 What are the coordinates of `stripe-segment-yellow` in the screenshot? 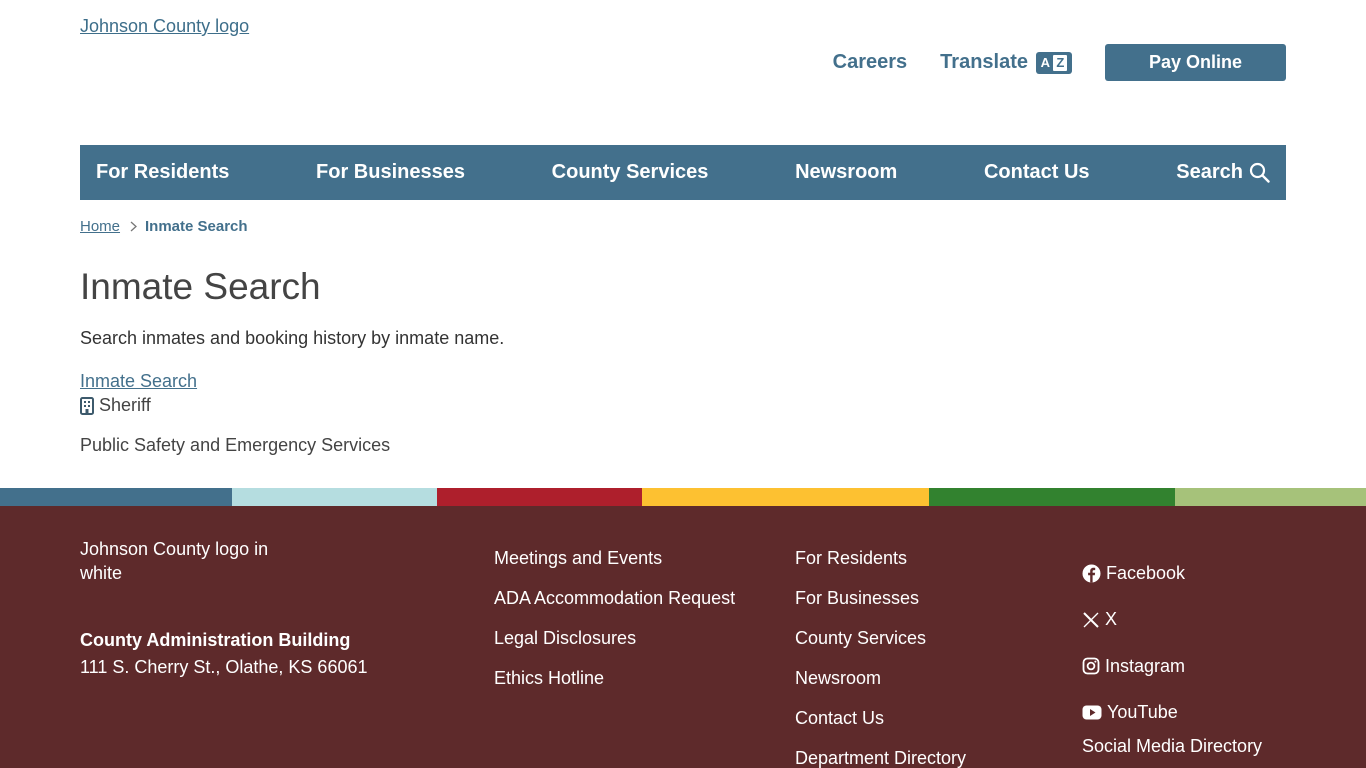 It's located at (785, 497).